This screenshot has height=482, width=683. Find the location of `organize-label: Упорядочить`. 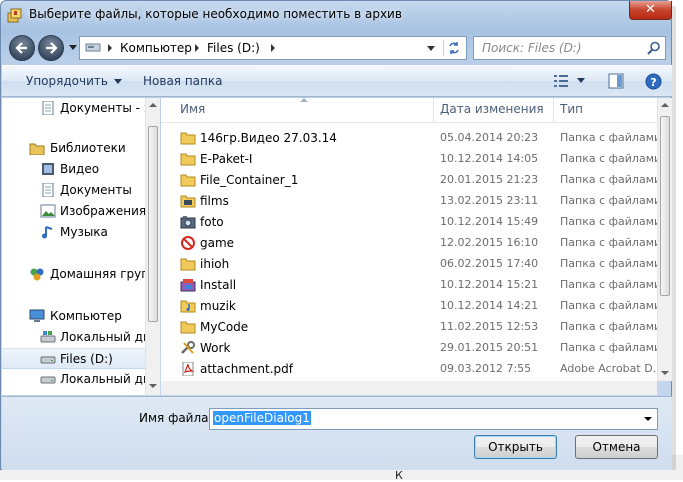

organize-label: Упорядочить is located at coordinates (67, 81).